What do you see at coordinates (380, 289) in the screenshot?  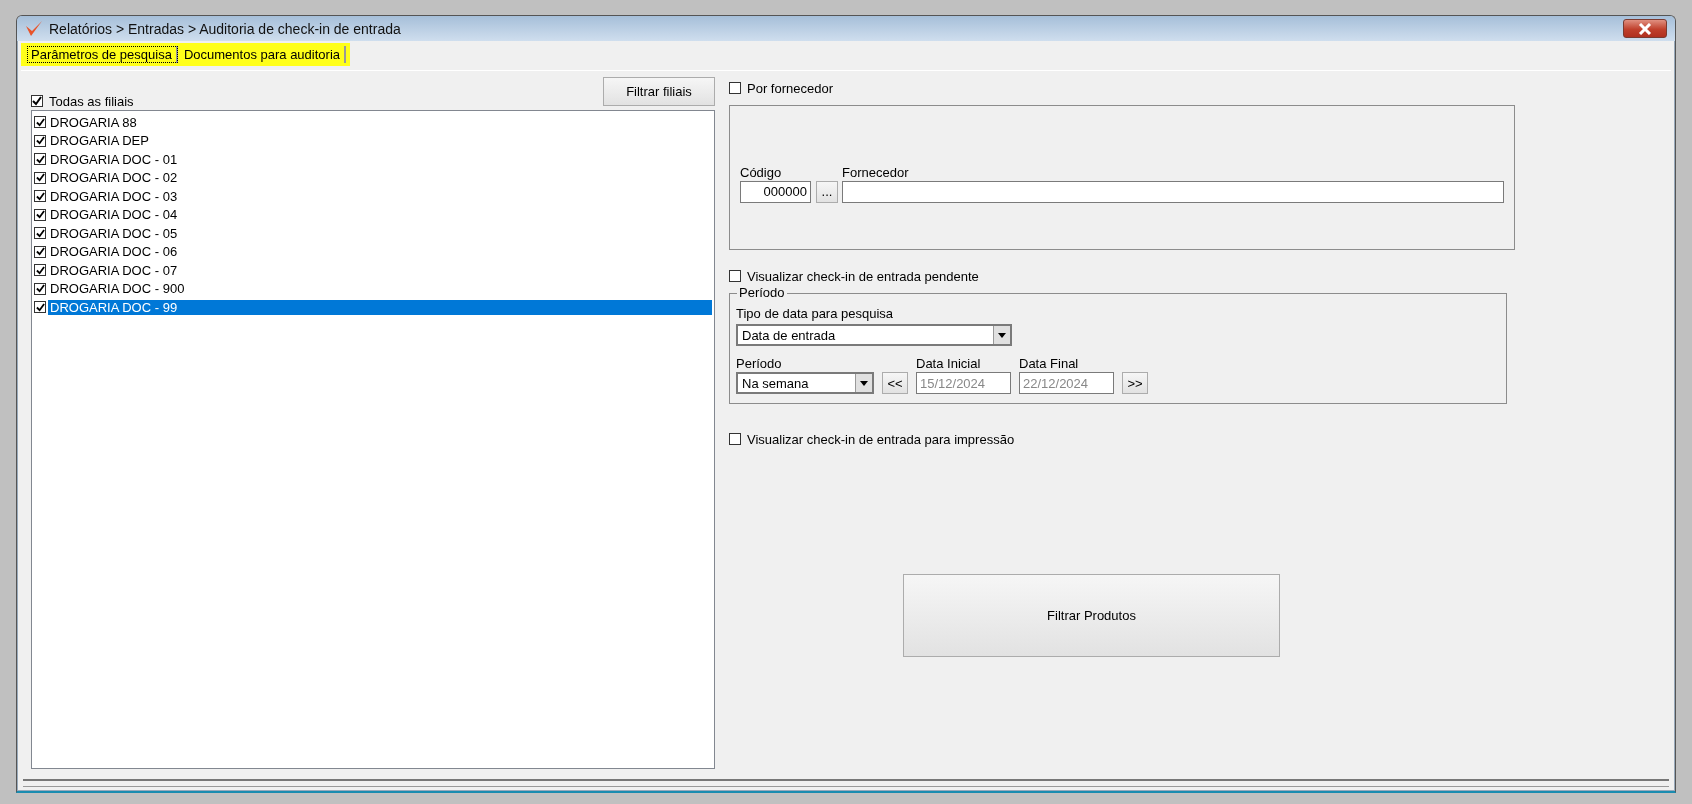 I see `branch-item: DROGARIA DOC - 900` at bounding box center [380, 289].